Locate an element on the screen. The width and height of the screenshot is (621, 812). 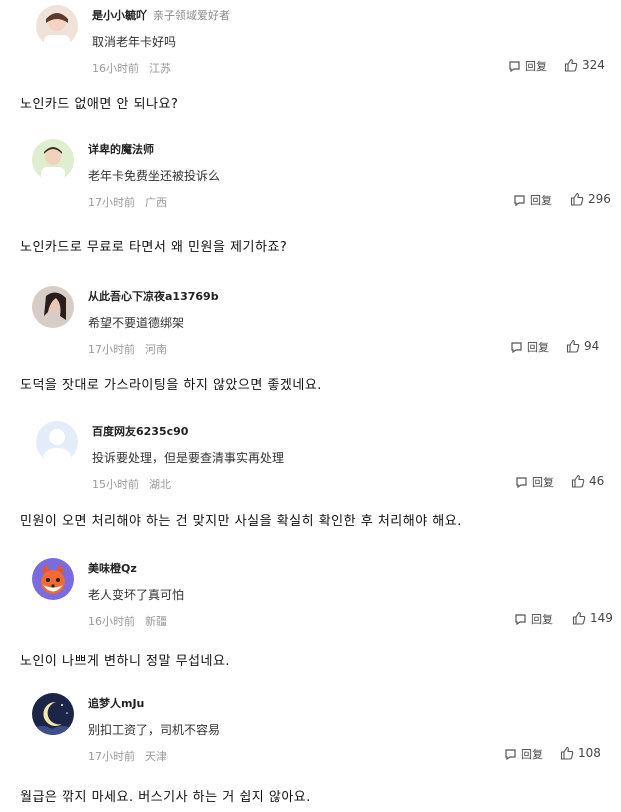
comment-location: 天津 is located at coordinates (156, 756).